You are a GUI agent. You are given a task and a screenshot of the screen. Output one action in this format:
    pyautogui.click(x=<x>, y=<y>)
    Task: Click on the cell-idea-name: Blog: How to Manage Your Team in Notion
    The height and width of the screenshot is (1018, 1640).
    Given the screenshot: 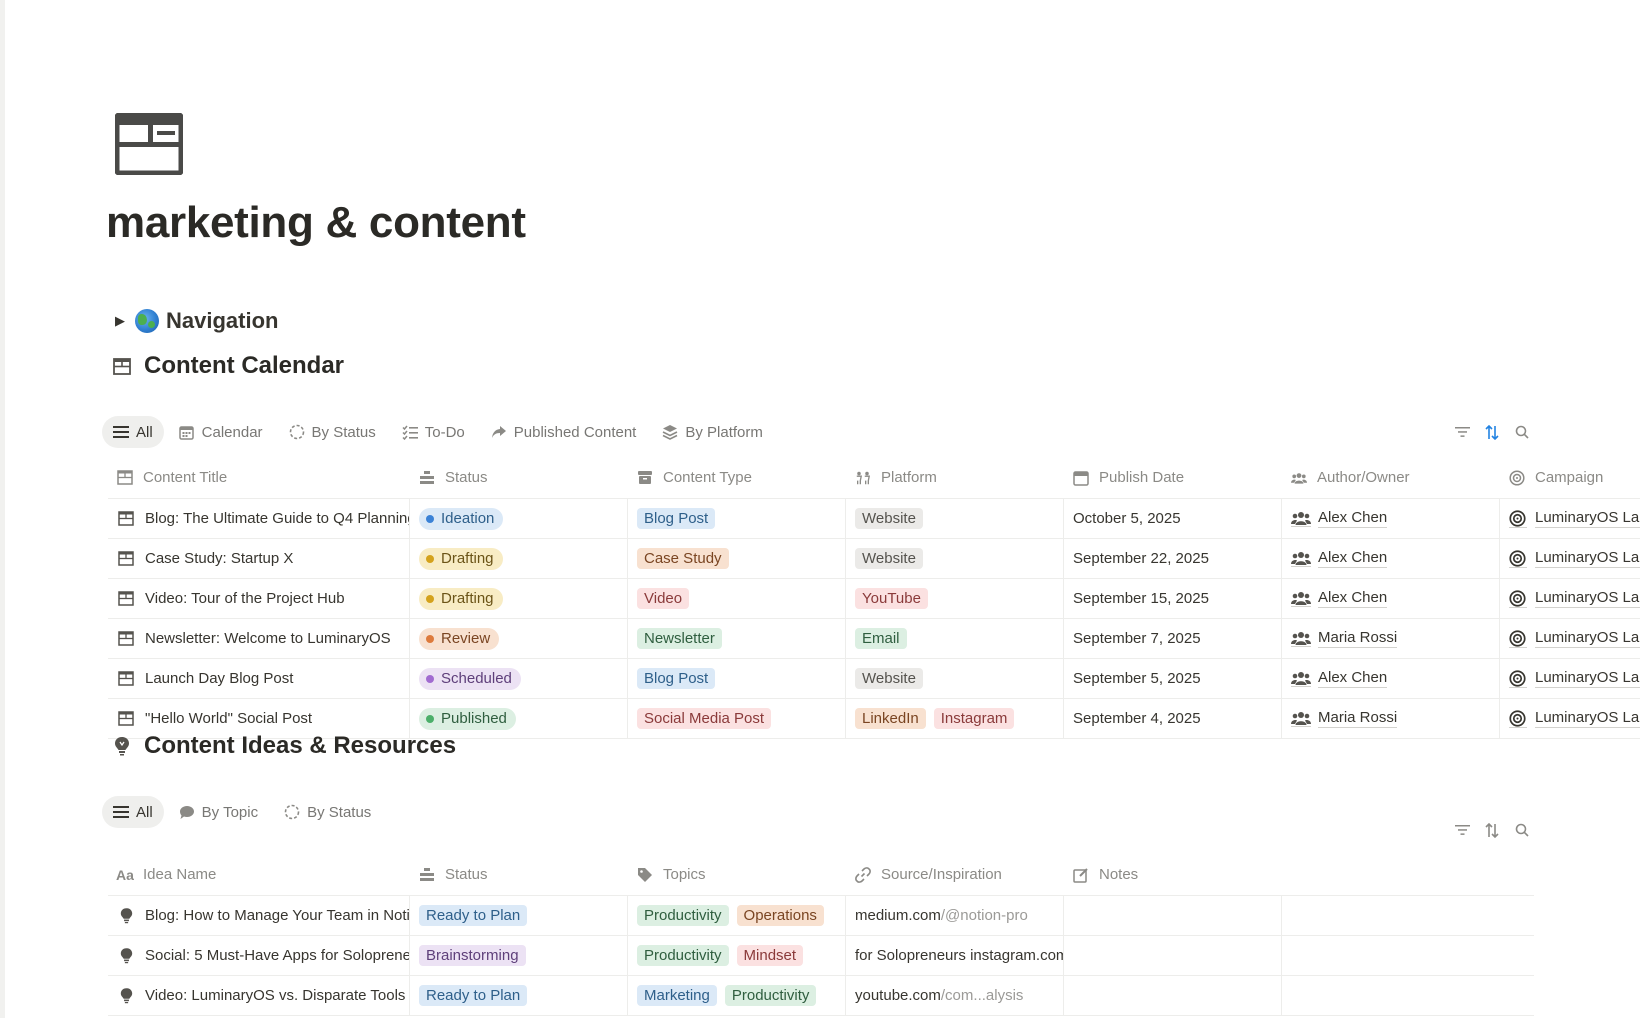 What is the action you would take?
    pyautogui.click(x=259, y=915)
    